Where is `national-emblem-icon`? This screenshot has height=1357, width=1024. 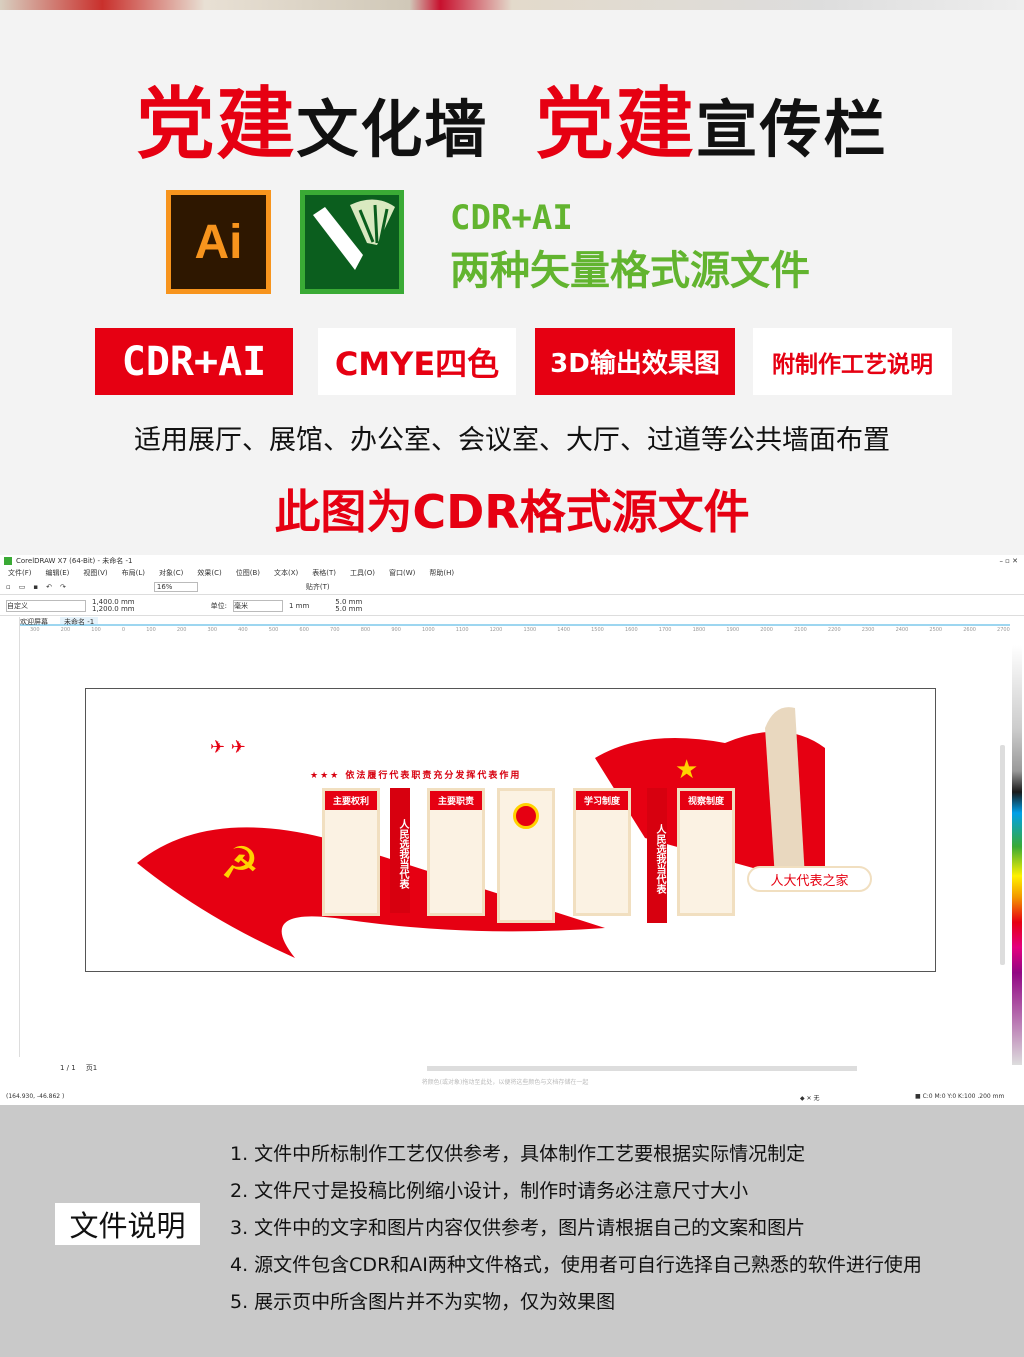
national-emblem-icon is located at coordinates (526, 816).